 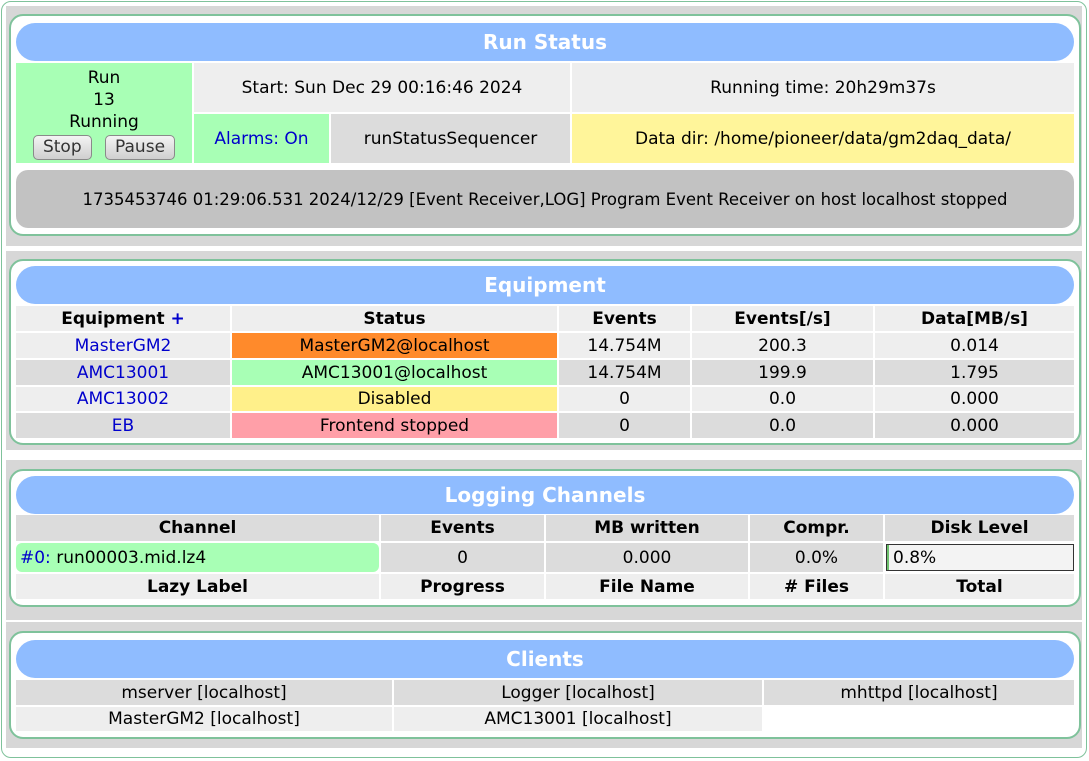 What do you see at coordinates (462, 586) in the screenshot?
I see `lazy-header-progress: Progress` at bounding box center [462, 586].